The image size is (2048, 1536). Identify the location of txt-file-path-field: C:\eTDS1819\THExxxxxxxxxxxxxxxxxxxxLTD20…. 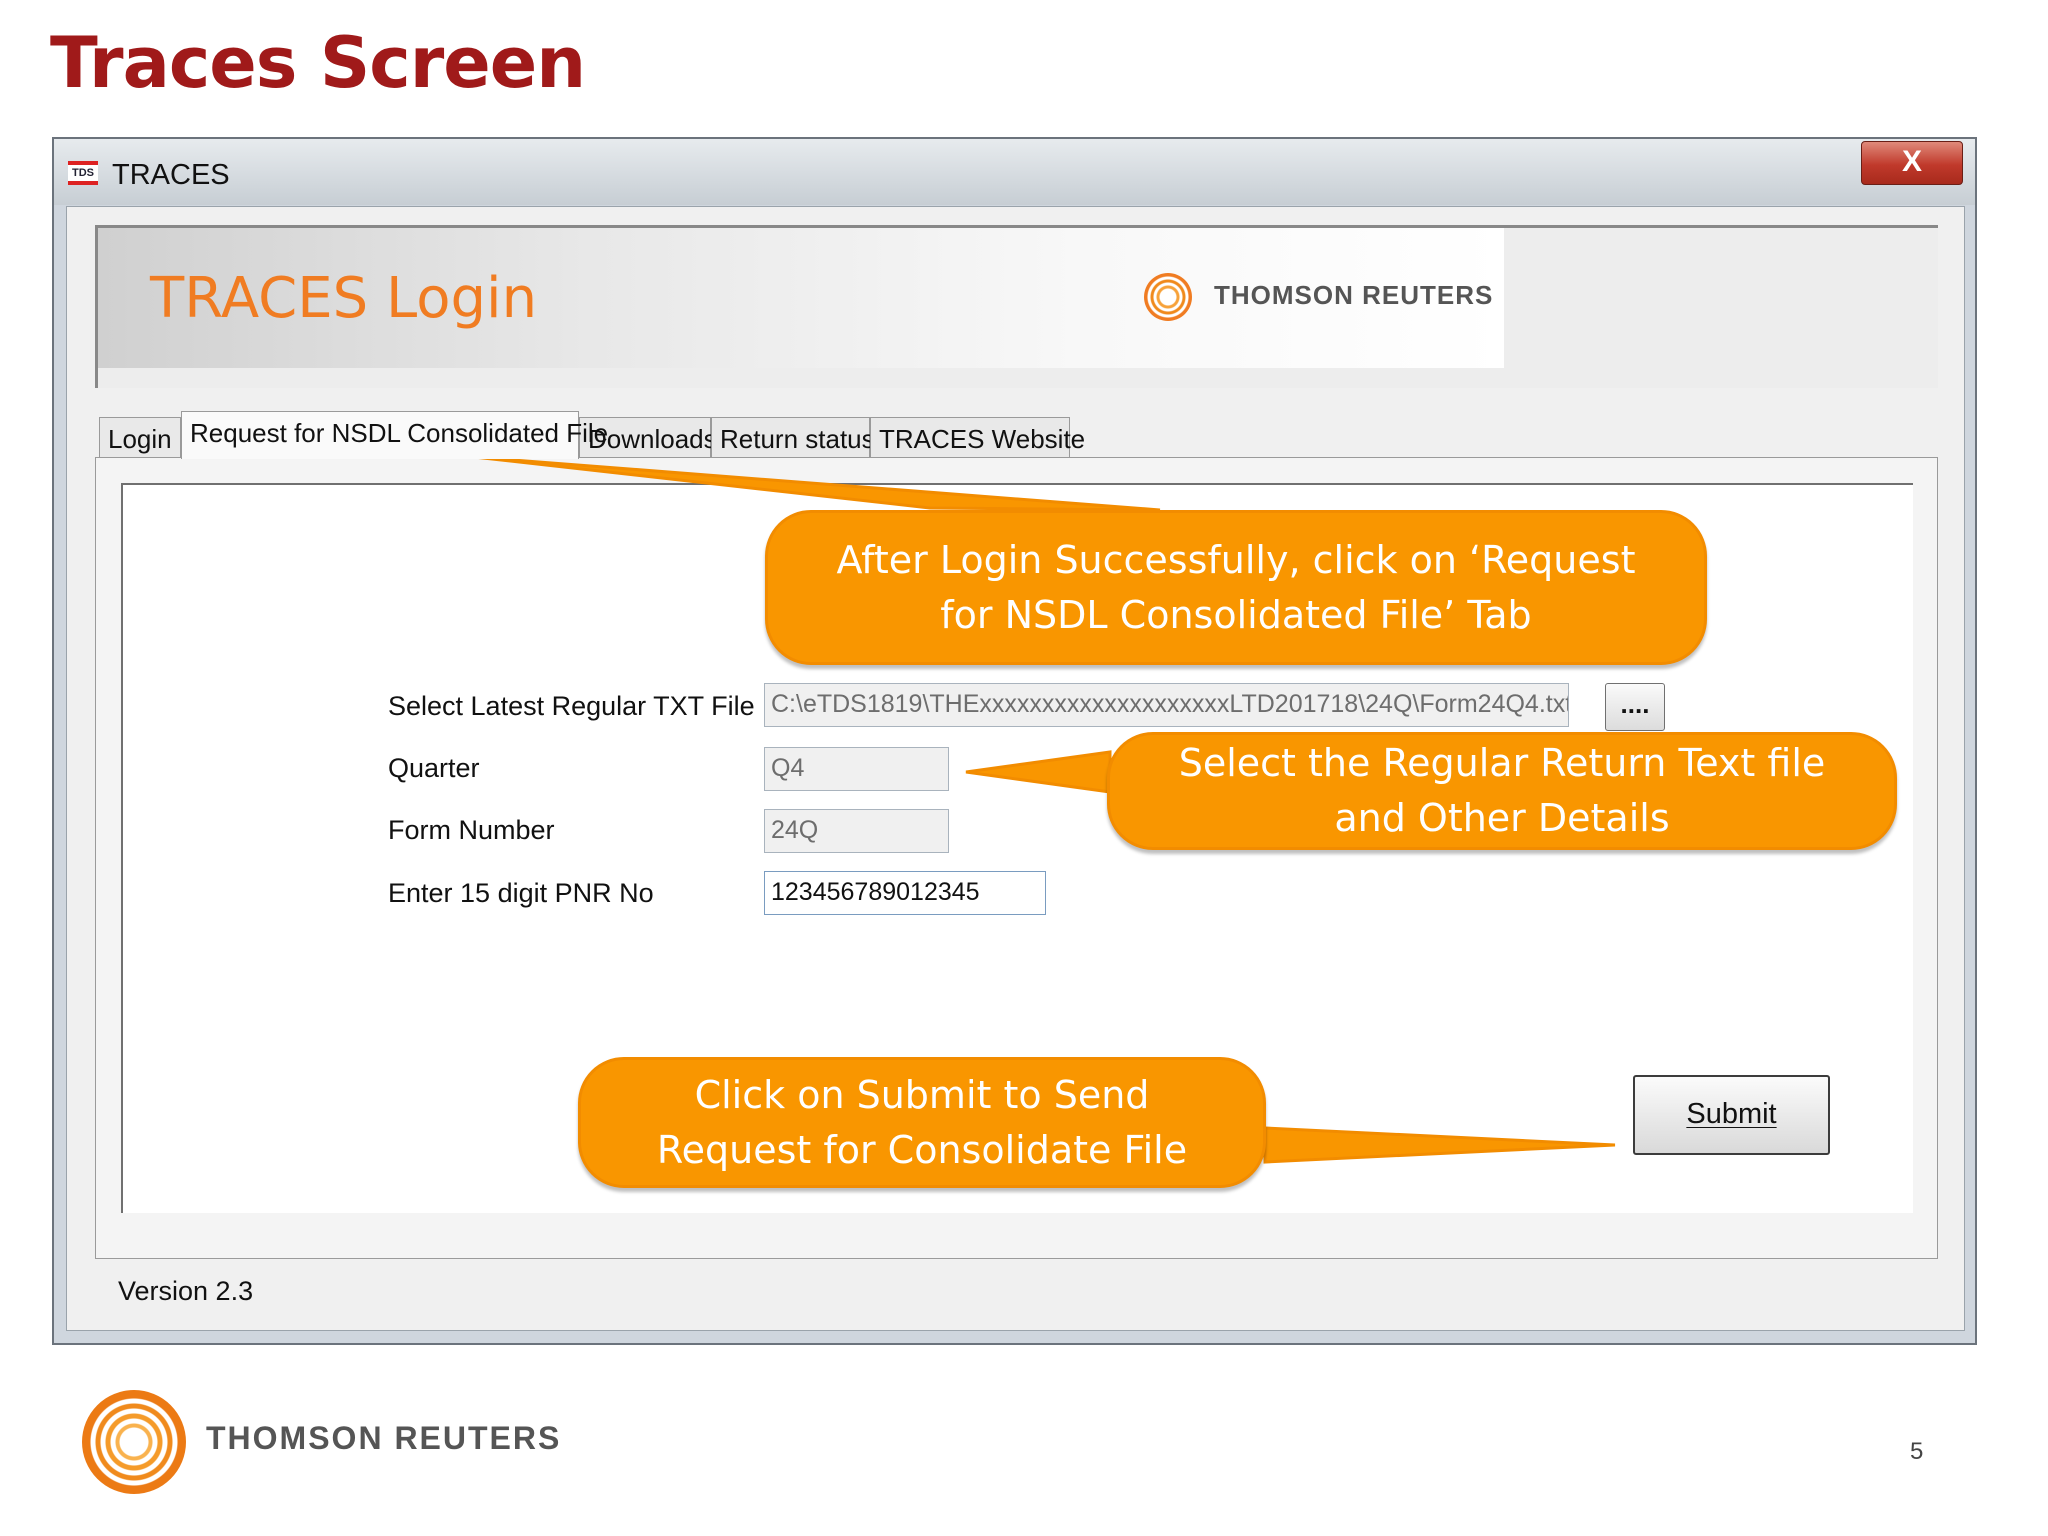
(1166, 705).